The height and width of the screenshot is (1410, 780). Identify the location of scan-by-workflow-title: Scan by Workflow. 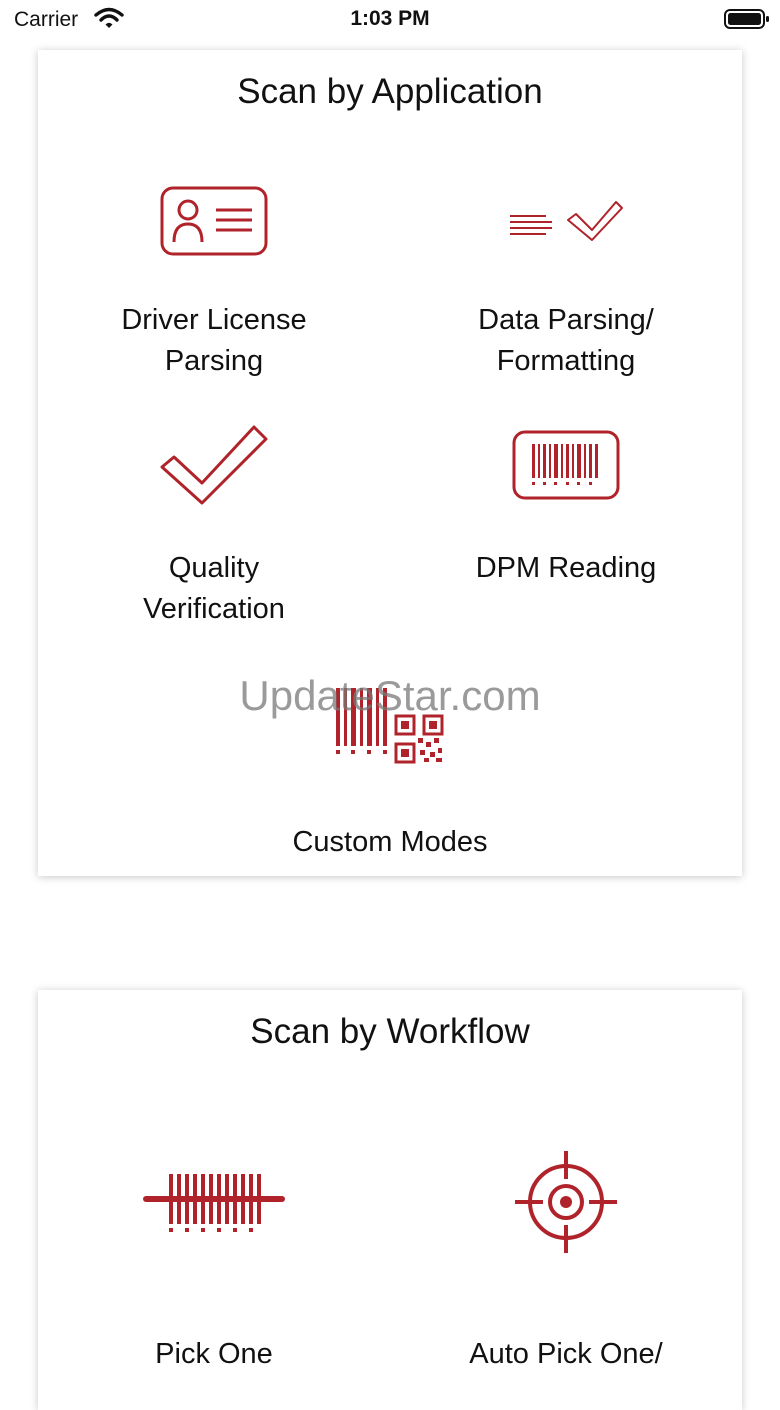
(390, 1031).